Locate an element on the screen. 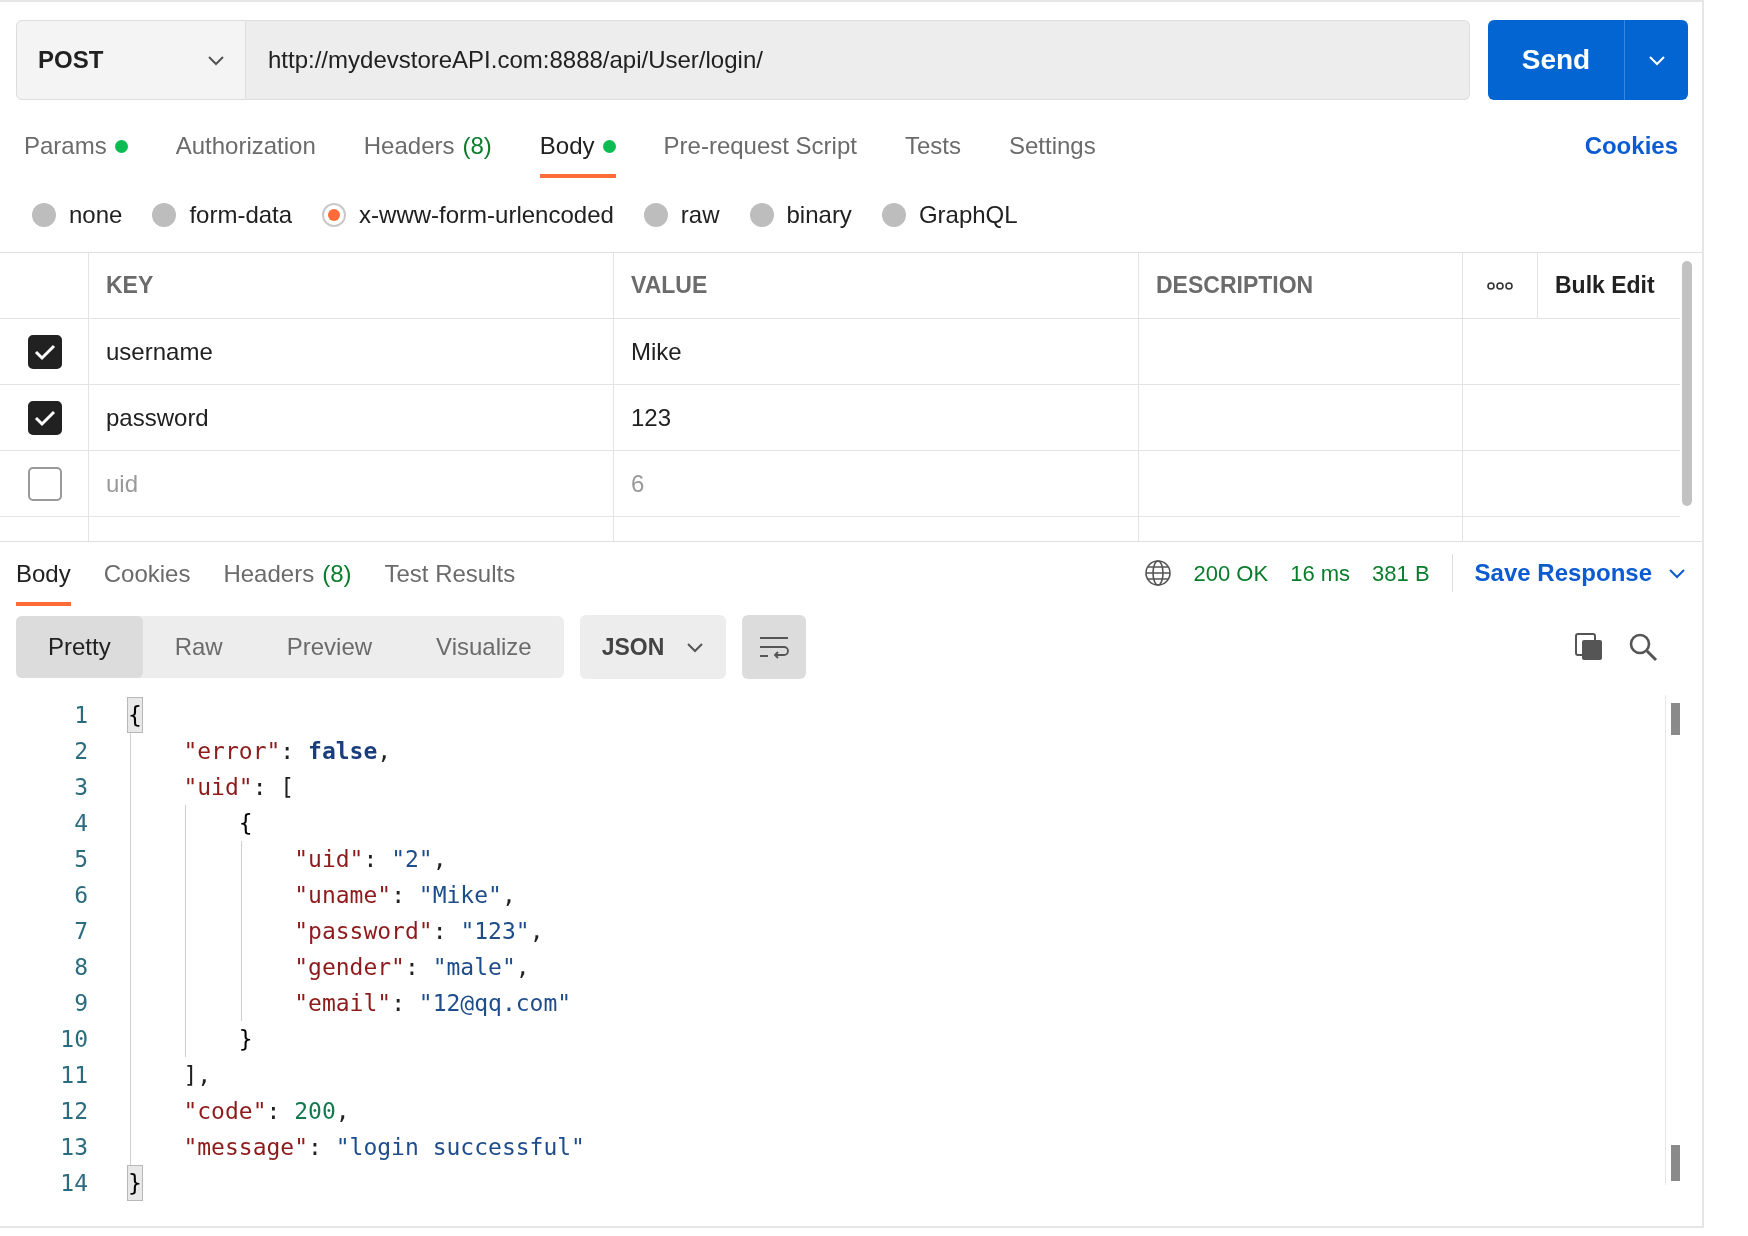 Image resolution: width=1748 pixels, height=1236 pixels. response-tab: Test Results is located at coordinates (450, 574).